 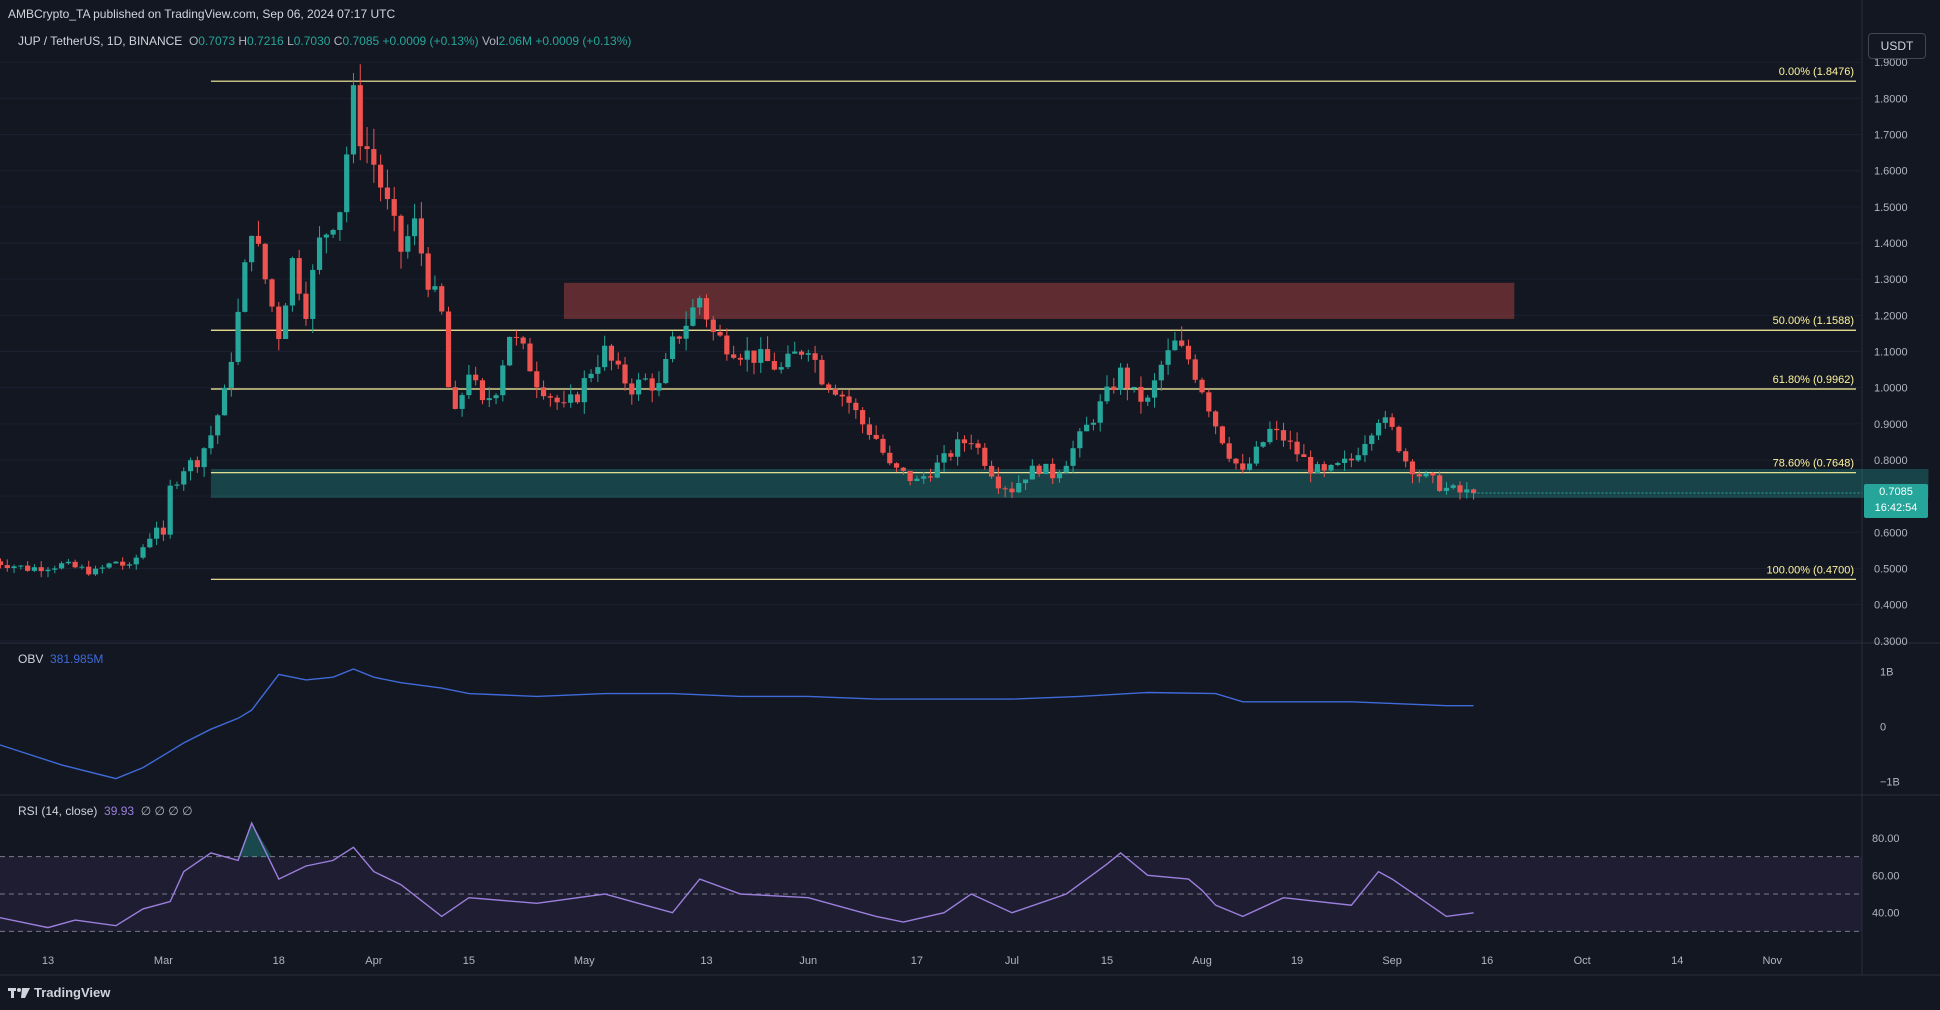 What do you see at coordinates (1891, 63) in the screenshot?
I see `price-tick-label: 1.9000` at bounding box center [1891, 63].